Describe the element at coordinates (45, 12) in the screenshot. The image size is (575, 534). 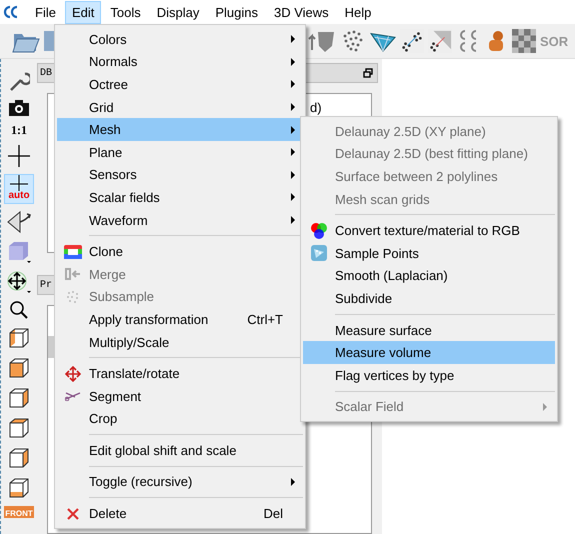
I see `menu-bar-item: File` at that location.